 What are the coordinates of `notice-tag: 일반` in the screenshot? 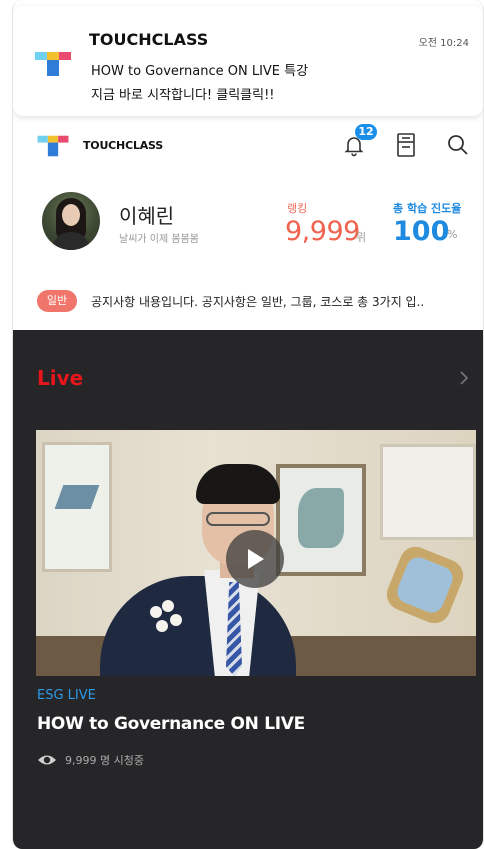 It's located at (57, 301).